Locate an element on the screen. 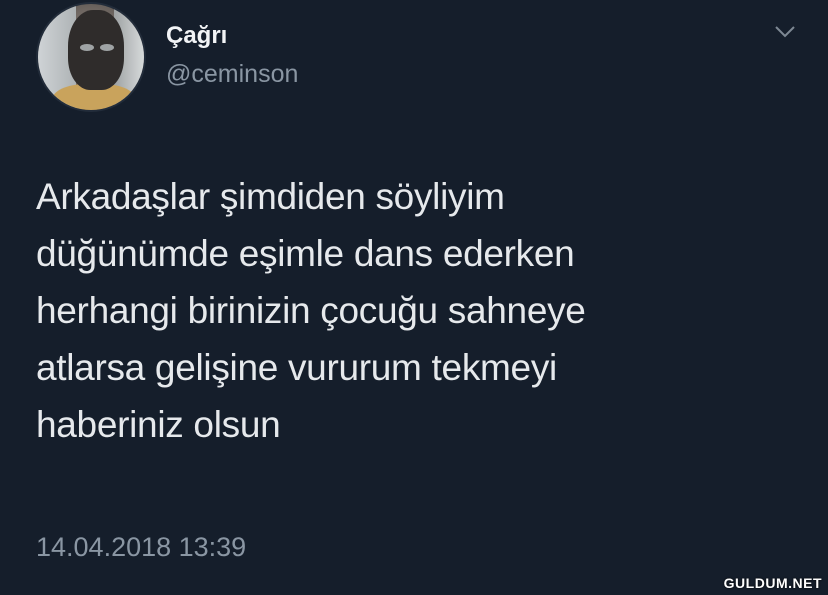 The height and width of the screenshot is (595, 828). watermark: GULDUM.NET is located at coordinates (772, 583).